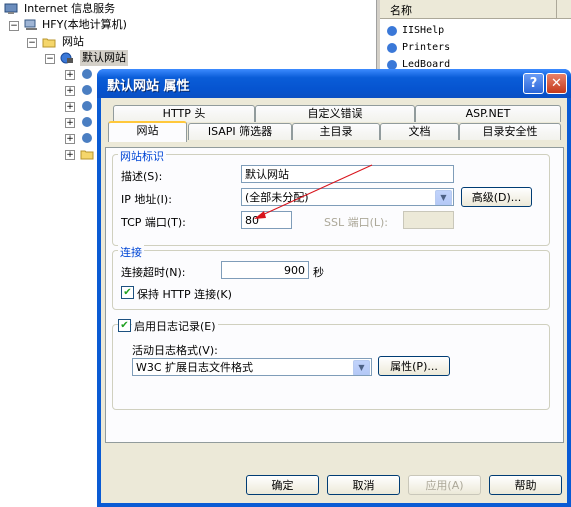 This screenshot has height=507, width=571. Describe the element at coordinates (423, 30) in the screenshot. I see `list-item-label: IISHelp` at that location.